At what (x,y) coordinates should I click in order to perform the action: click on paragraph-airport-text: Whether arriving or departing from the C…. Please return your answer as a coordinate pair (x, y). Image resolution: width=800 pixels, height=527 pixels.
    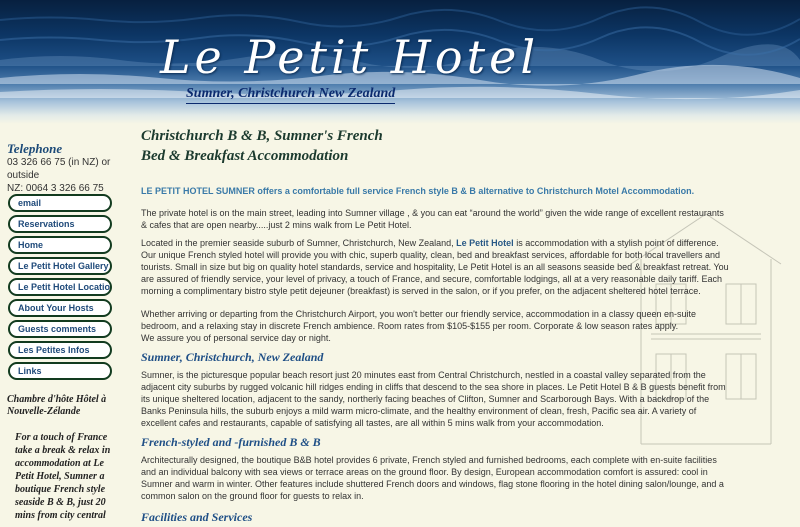
    Looking at the image, I should click on (418, 320).